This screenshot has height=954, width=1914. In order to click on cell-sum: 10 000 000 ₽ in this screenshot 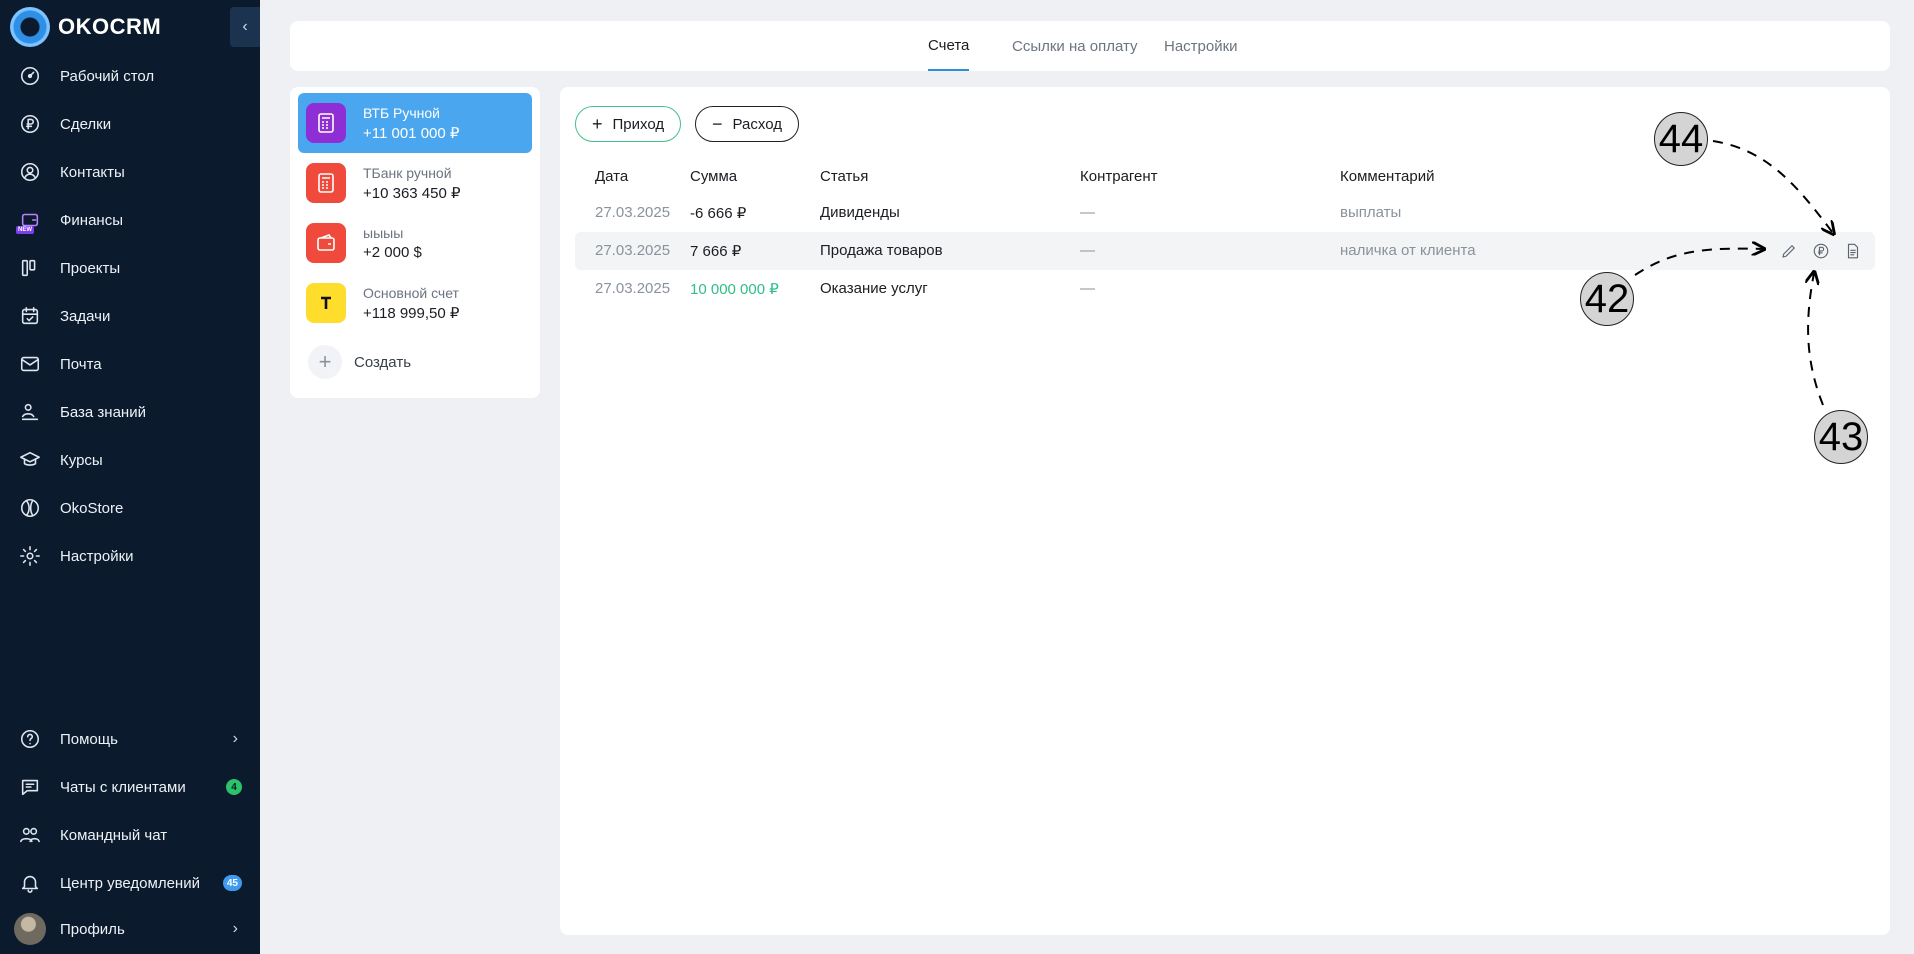, I will do `click(734, 289)`.